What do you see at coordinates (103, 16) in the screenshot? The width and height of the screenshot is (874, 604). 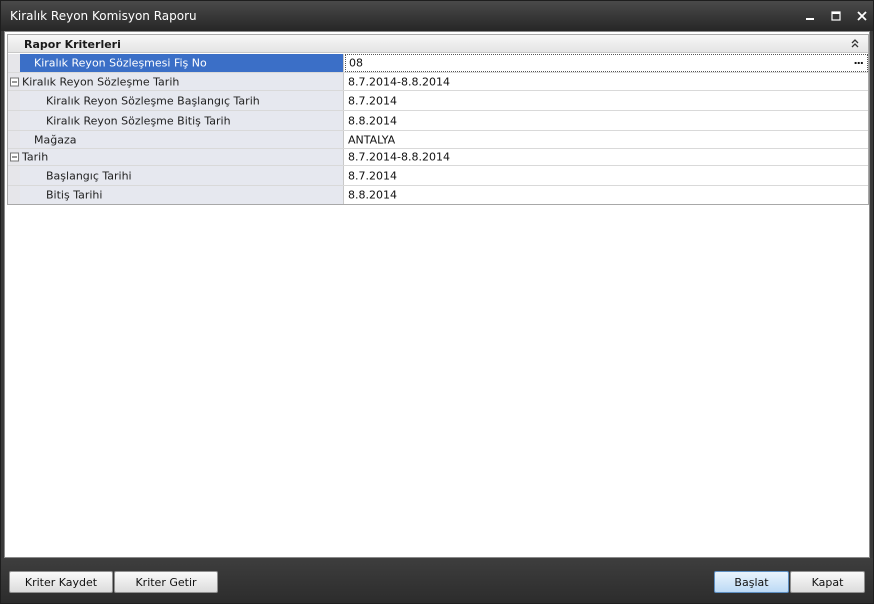 I see `window-title: Kiralık Reyon Komisyon Raporu` at bounding box center [103, 16].